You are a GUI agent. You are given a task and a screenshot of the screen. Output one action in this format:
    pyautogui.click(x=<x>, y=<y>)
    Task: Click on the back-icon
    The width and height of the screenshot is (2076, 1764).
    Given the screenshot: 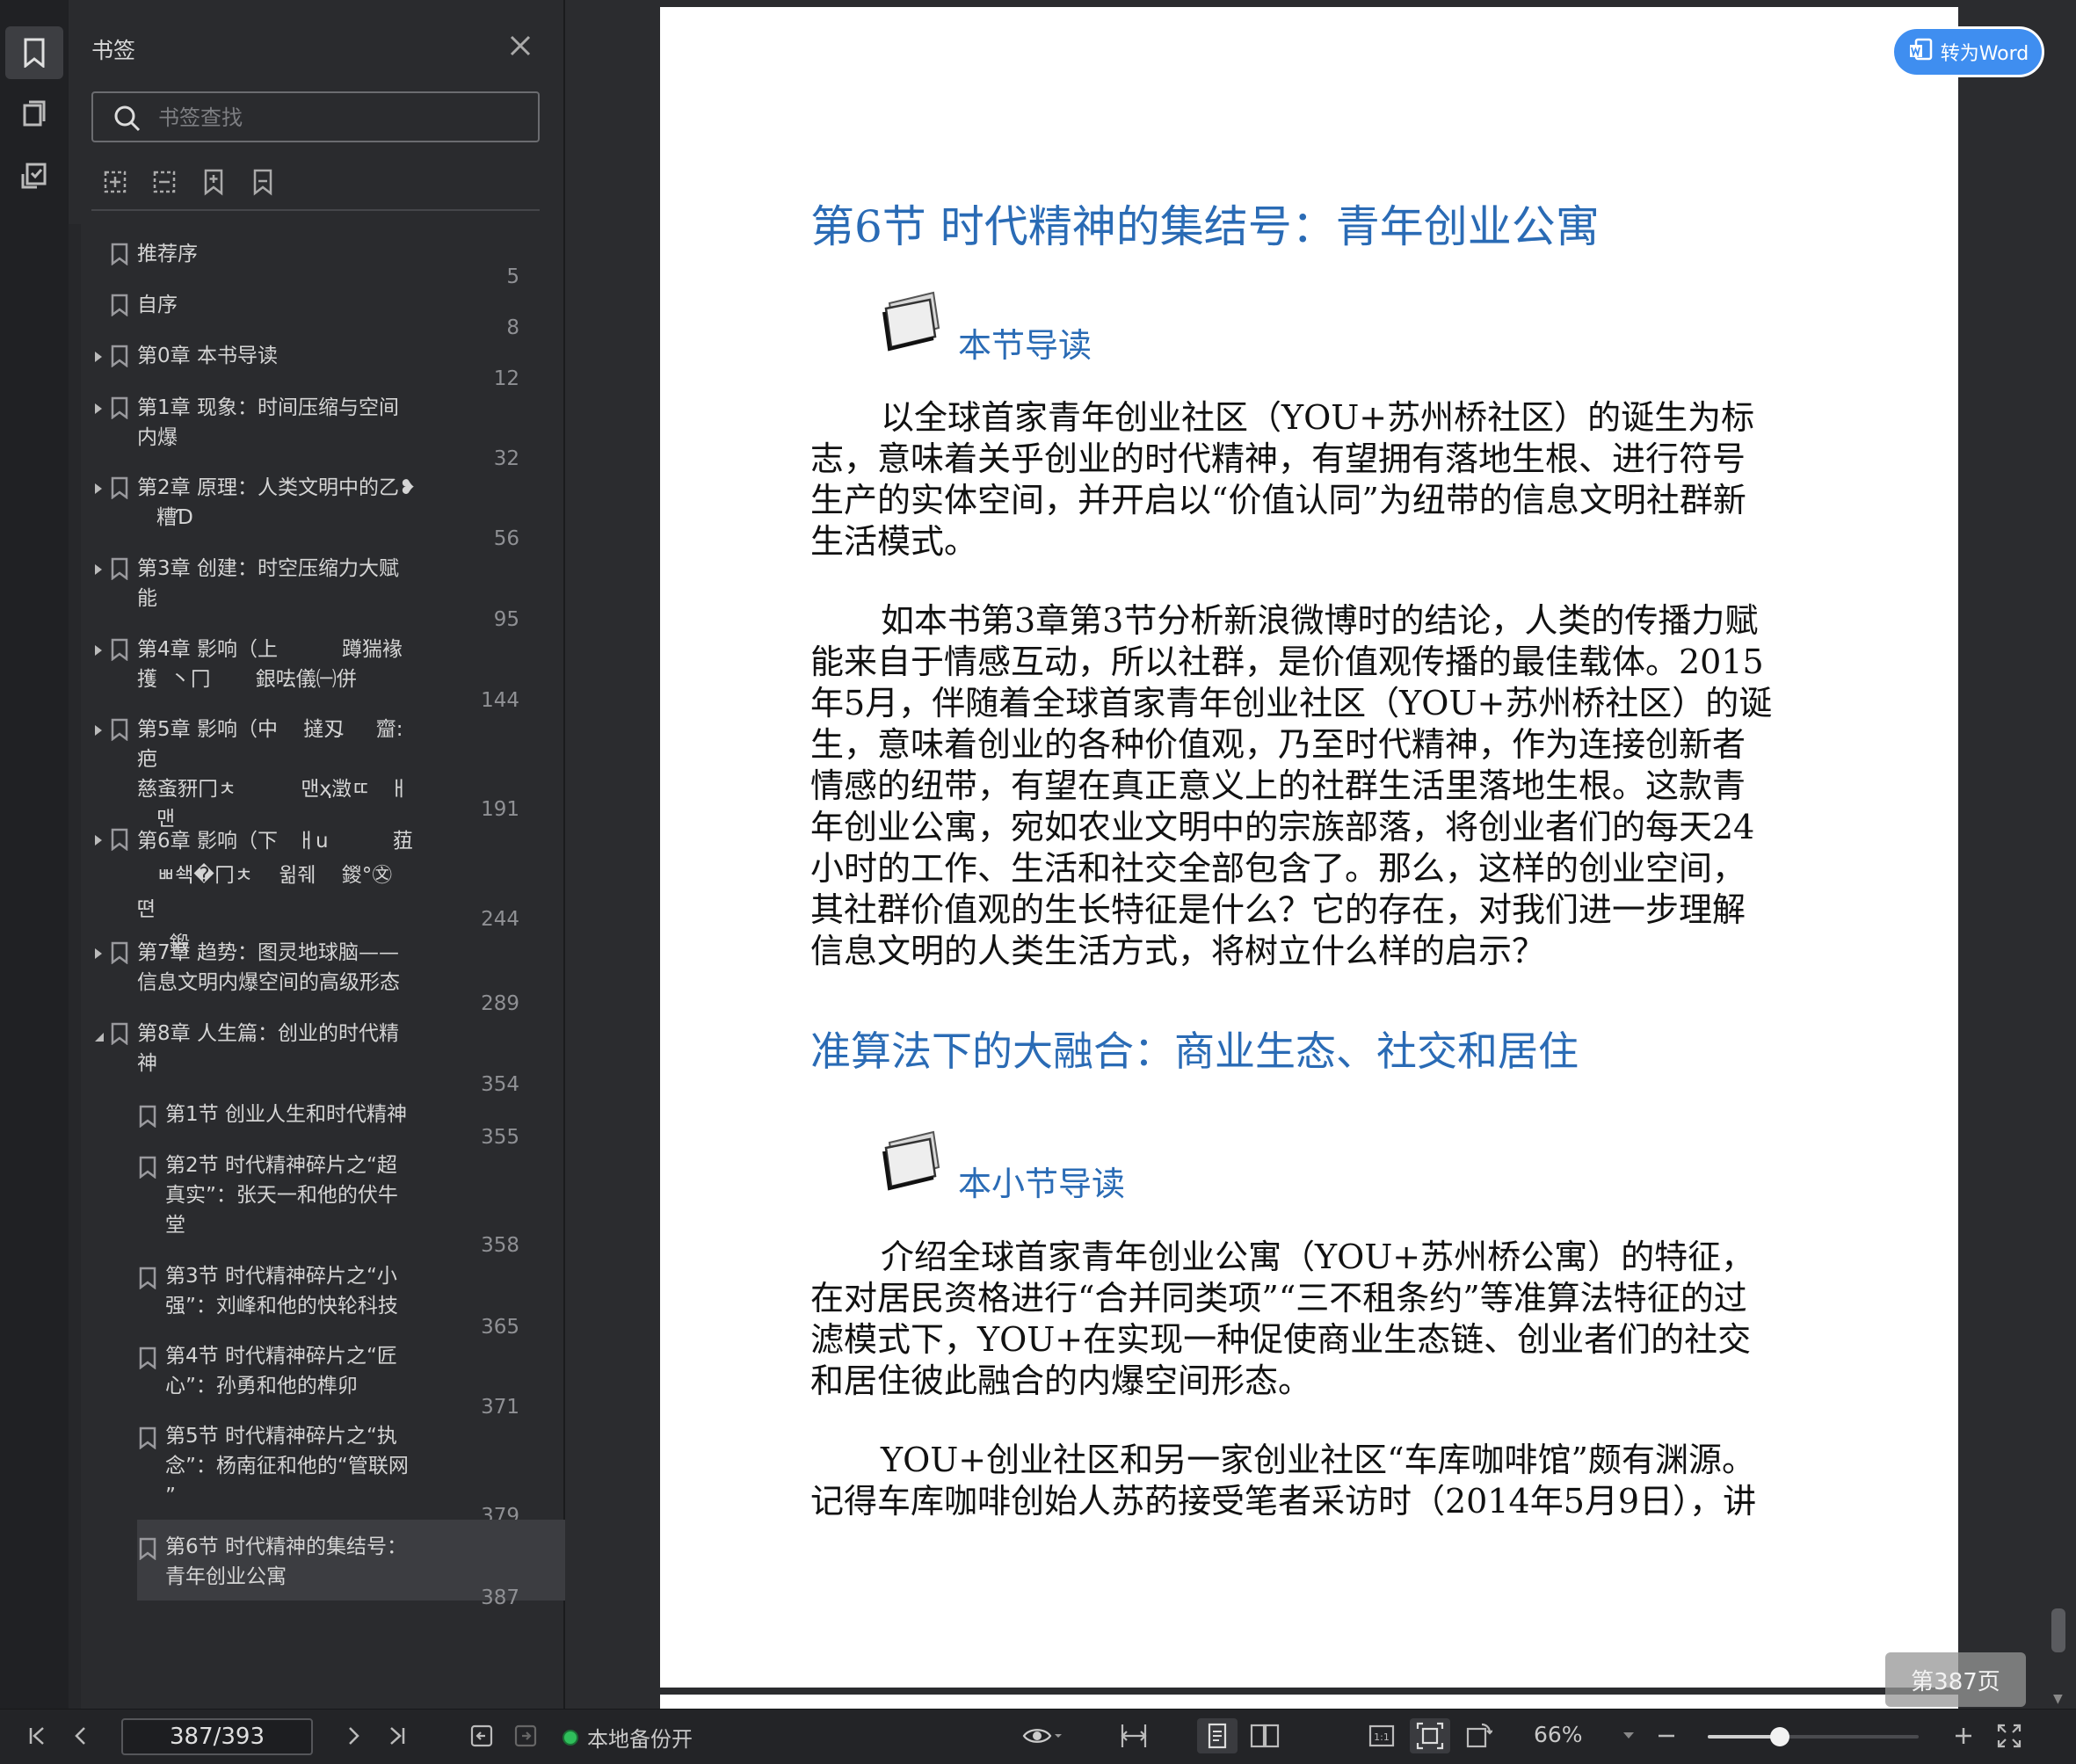 What is the action you would take?
    pyautogui.click(x=481, y=1735)
    